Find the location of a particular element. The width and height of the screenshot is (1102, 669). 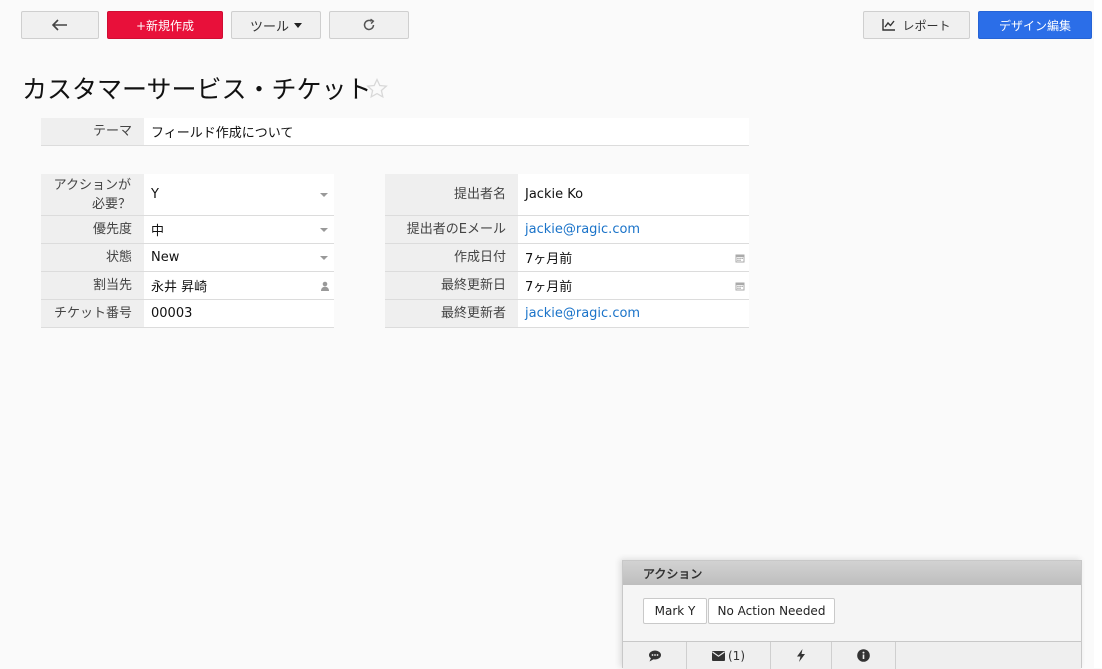

last-updated-date-field: 7ヶ月前 is located at coordinates (633, 285).